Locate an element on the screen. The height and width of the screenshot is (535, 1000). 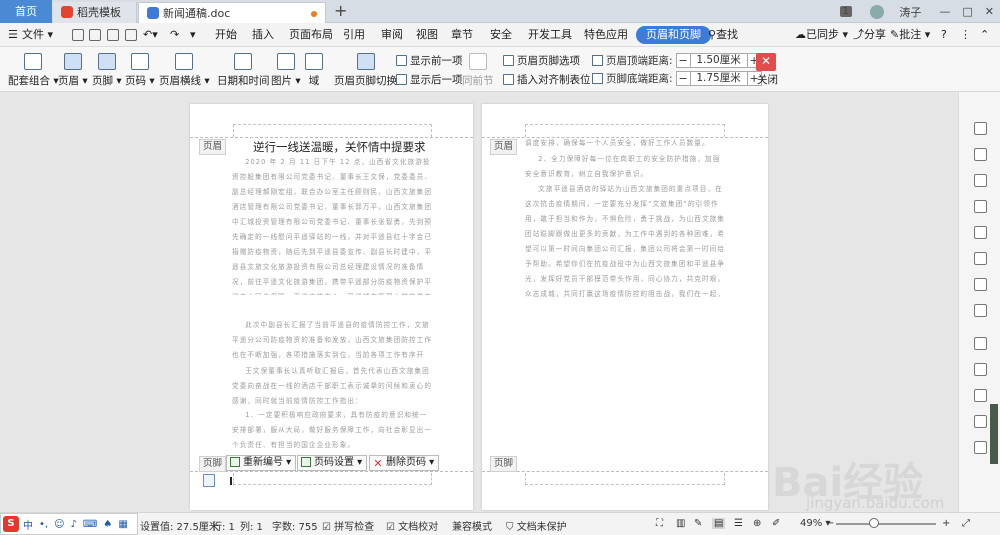
same-as-prev-button: 同前节 is located at coordinates (478, 70).